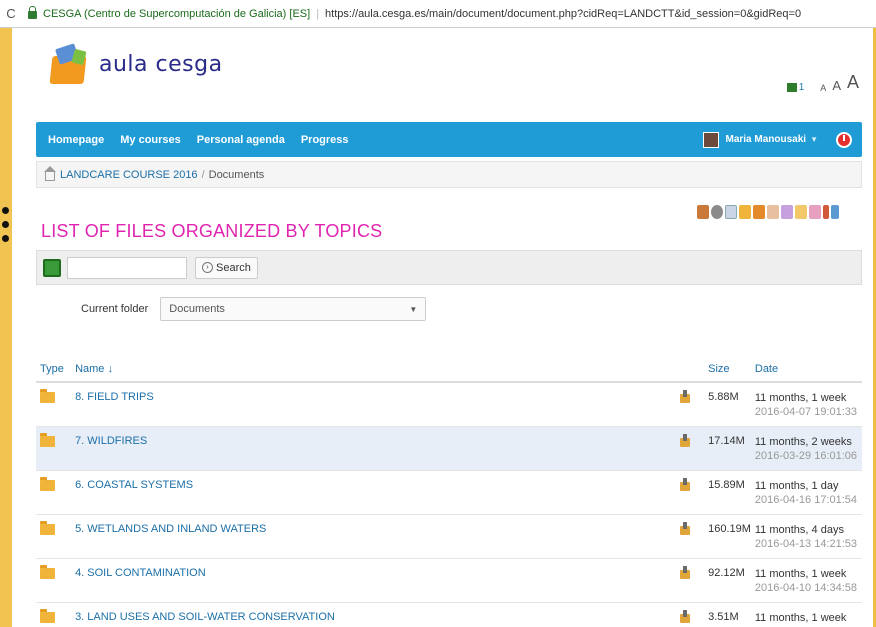 The image size is (876, 627). I want to click on header-spacer, so click(693, 368).